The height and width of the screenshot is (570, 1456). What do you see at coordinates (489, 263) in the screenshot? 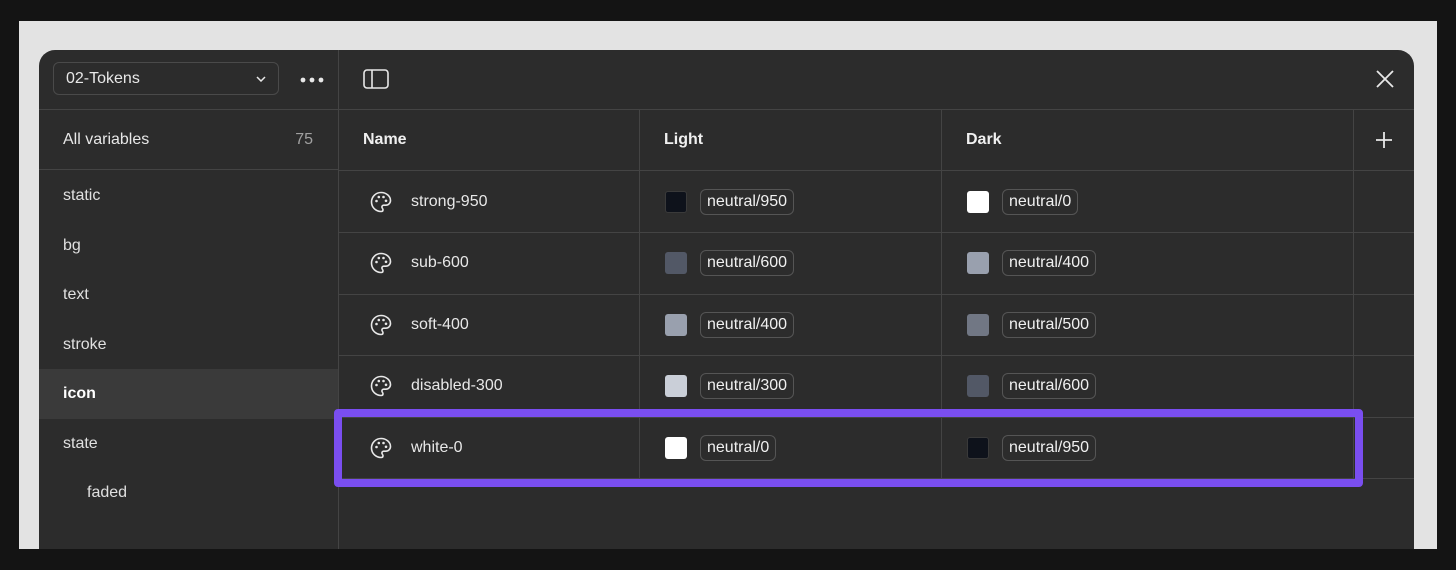
I see `variable-name-cell: sub-600` at bounding box center [489, 263].